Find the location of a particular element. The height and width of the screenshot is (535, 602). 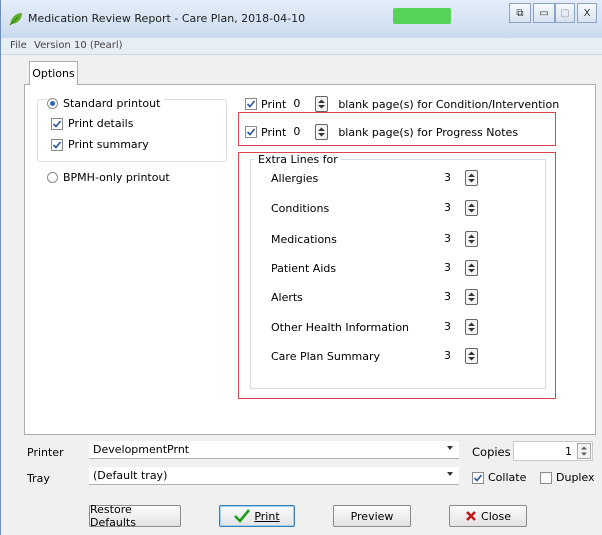

alerts-spinner: 3 is located at coordinates (461, 297).